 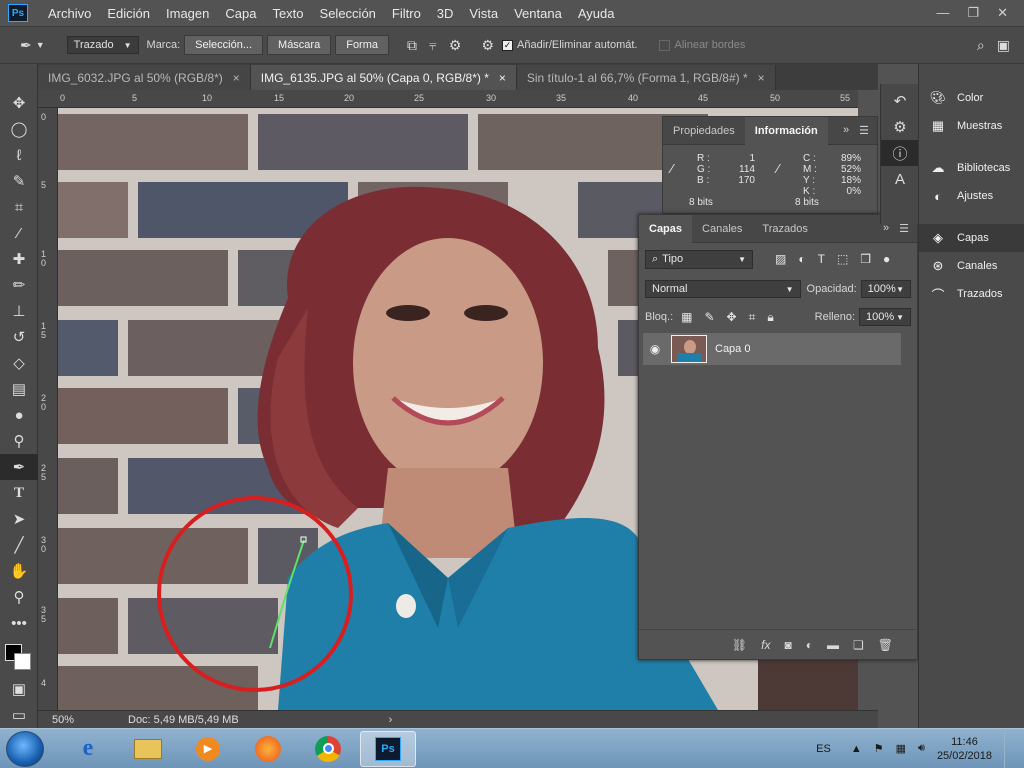 I want to click on path-arrangement-icon: ⚙, so click(x=455, y=45).